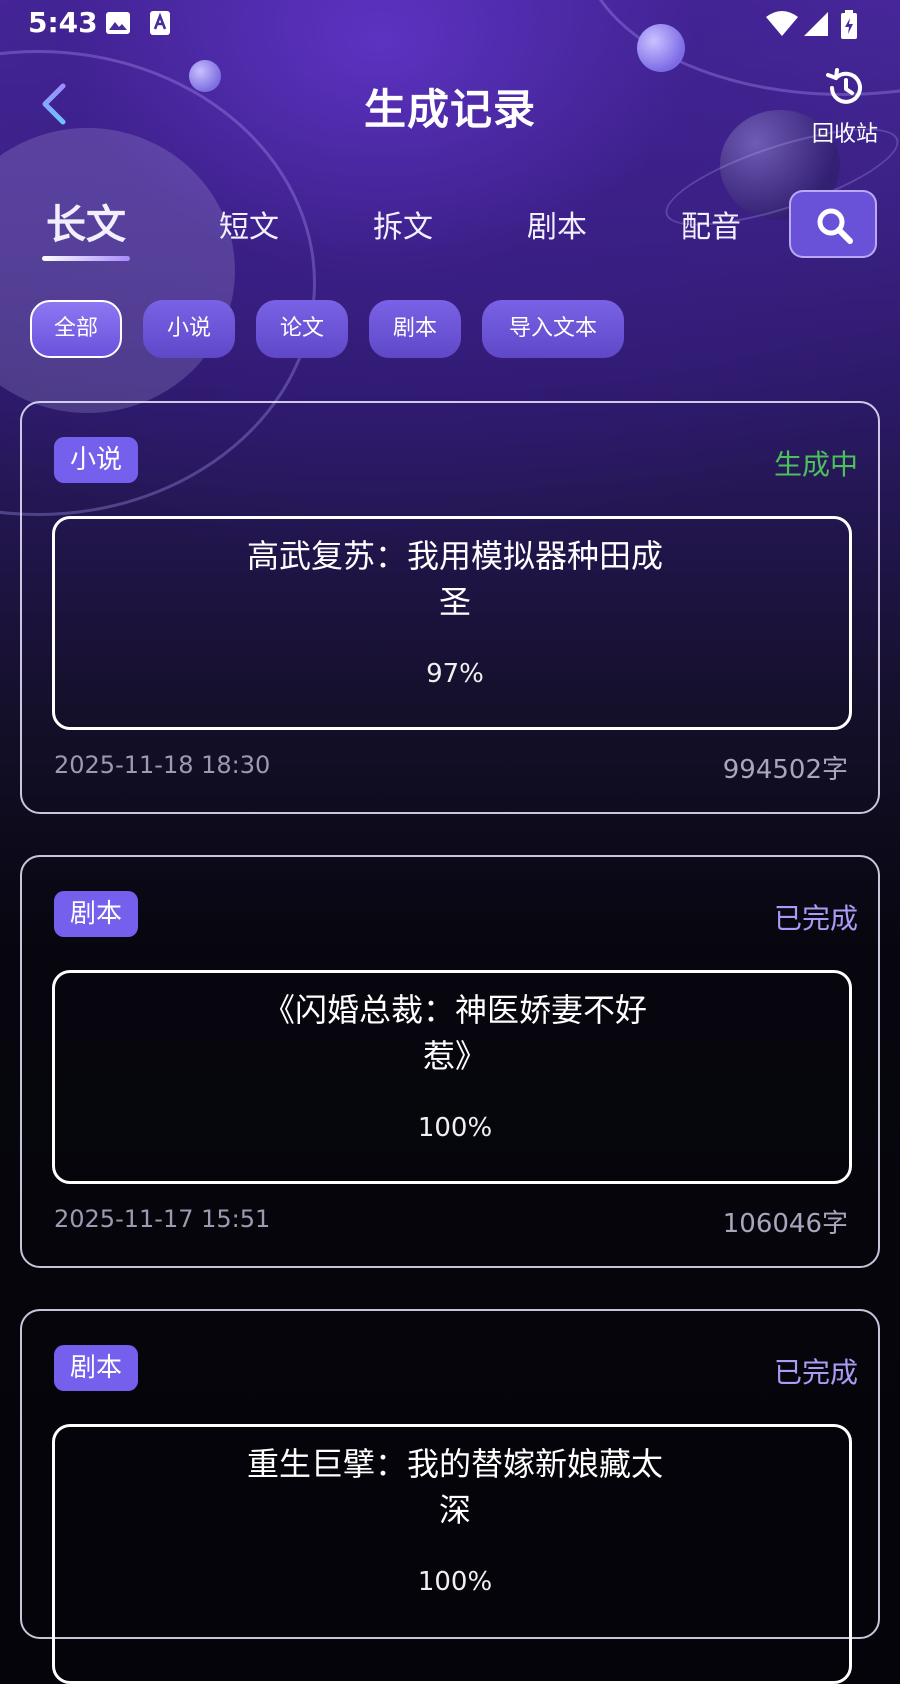 The width and height of the screenshot is (900, 1684). Describe the element at coordinates (557, 224) in the screenshot. I see `tab-script: 剧本` at that location.